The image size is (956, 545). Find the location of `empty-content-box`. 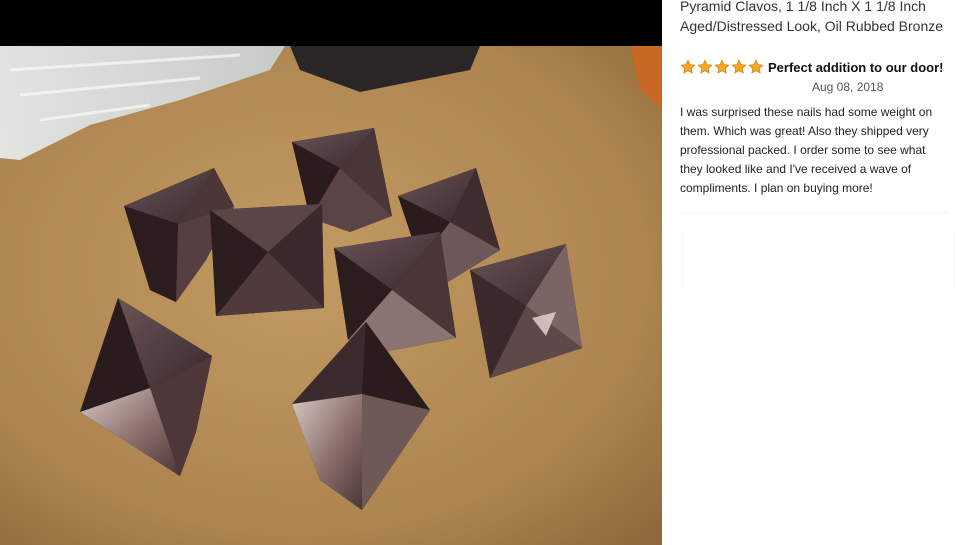

empty-content-box is located at coordinates (818, 260).